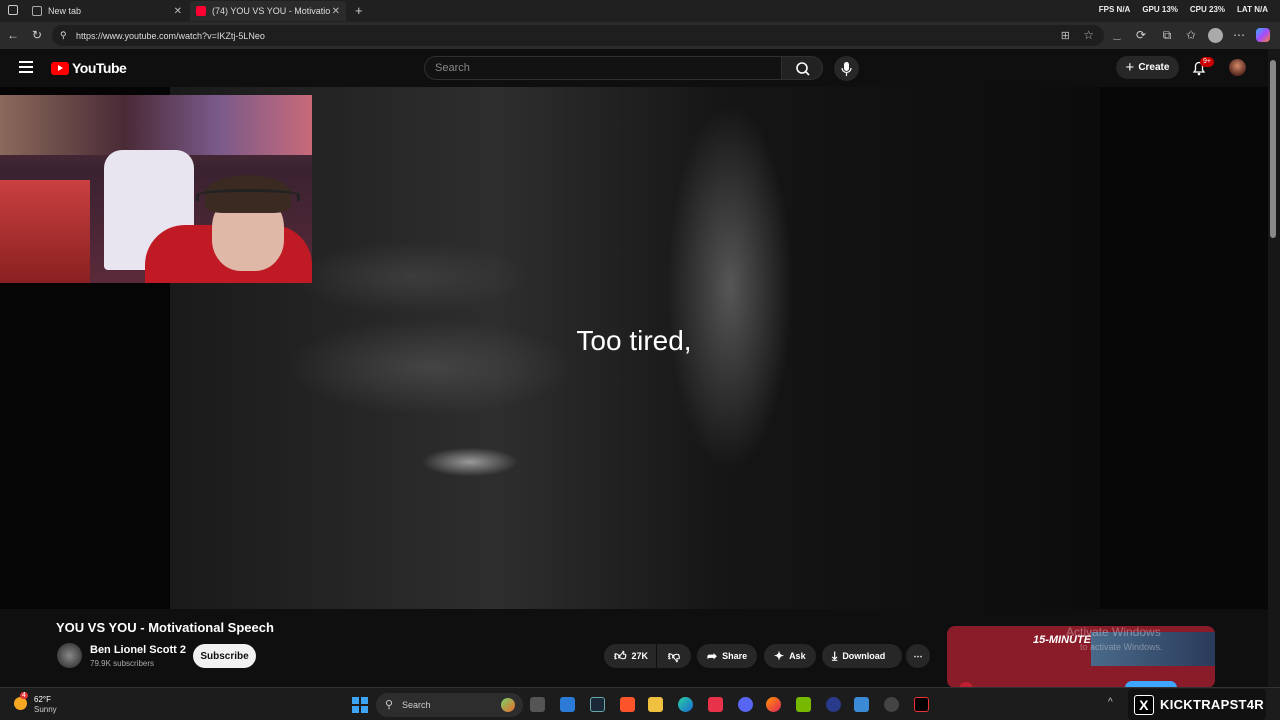  What do you see at coordinates (99, 68) in the screenshot?
I see `youtube-logo-text: YouTube` at bounding box center [99, 68].